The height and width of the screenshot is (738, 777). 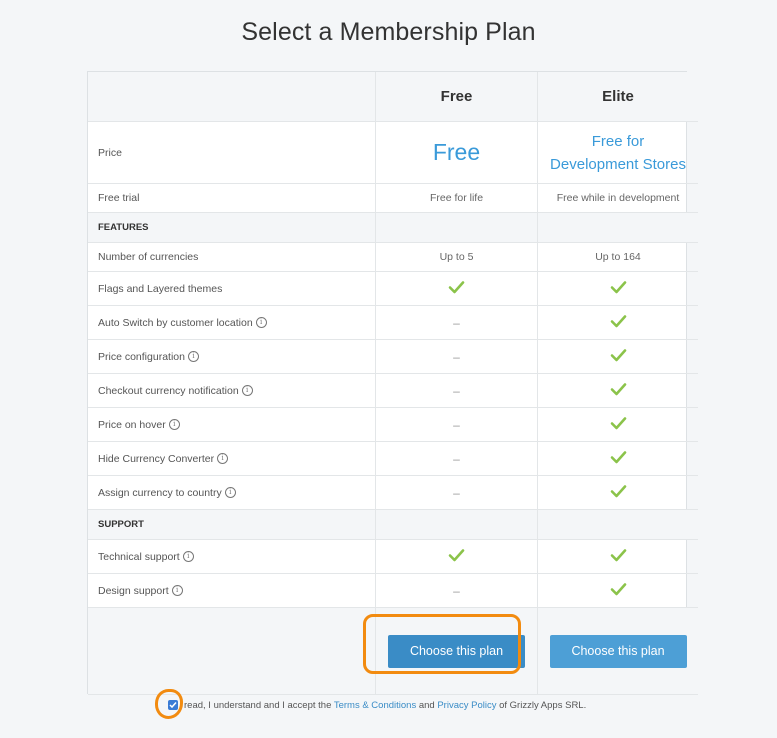 What do you see at coordinates (393, 524) in the screenshot?
I see `support-section-row: SUPPORT` at bounding box center [393, 524].